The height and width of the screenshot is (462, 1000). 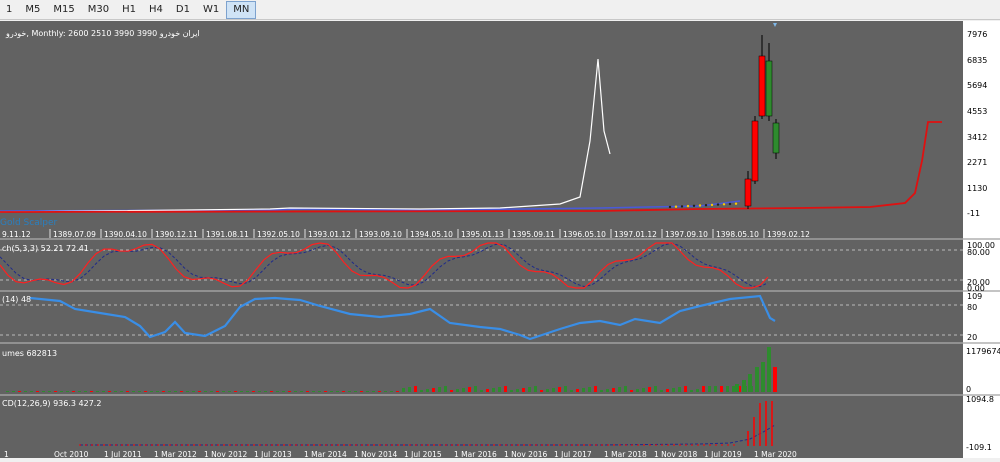 I want to click on shift-marker-icon, so click(x=775, y=25).